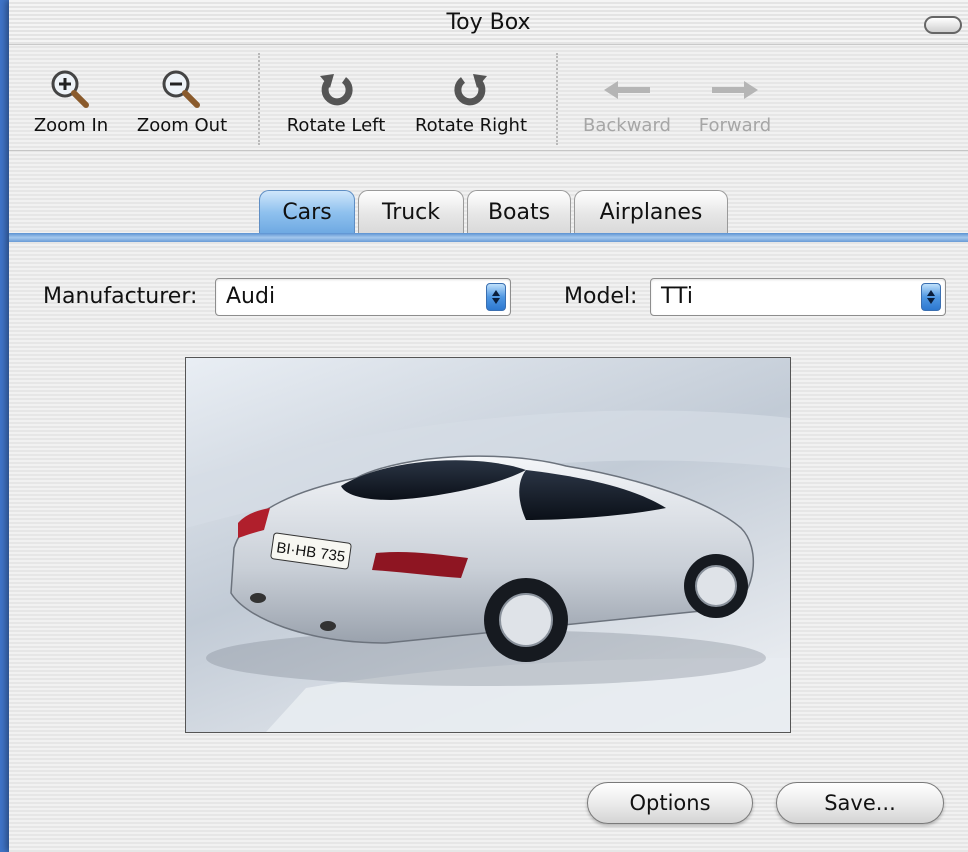  Describe the element at coordinates (670, 803) in the screenshot. I see `options-button: Options` at that location.